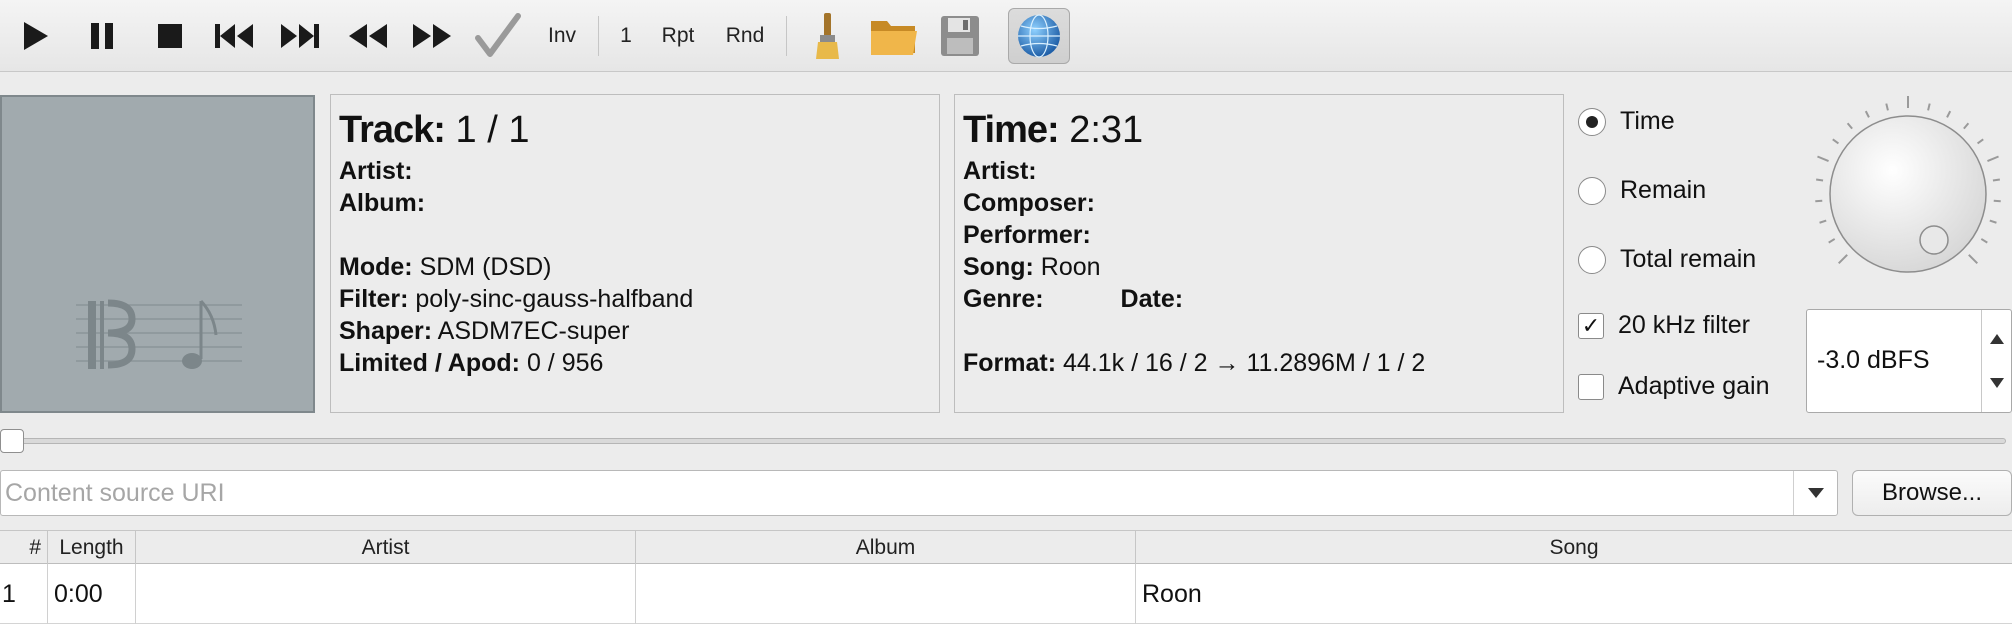 This screenshot has width=2012, height=632. What do you see at coordinates (24, 594) in the screenshot?
I see `cell-number: 1` at bounding box center [24, 594].